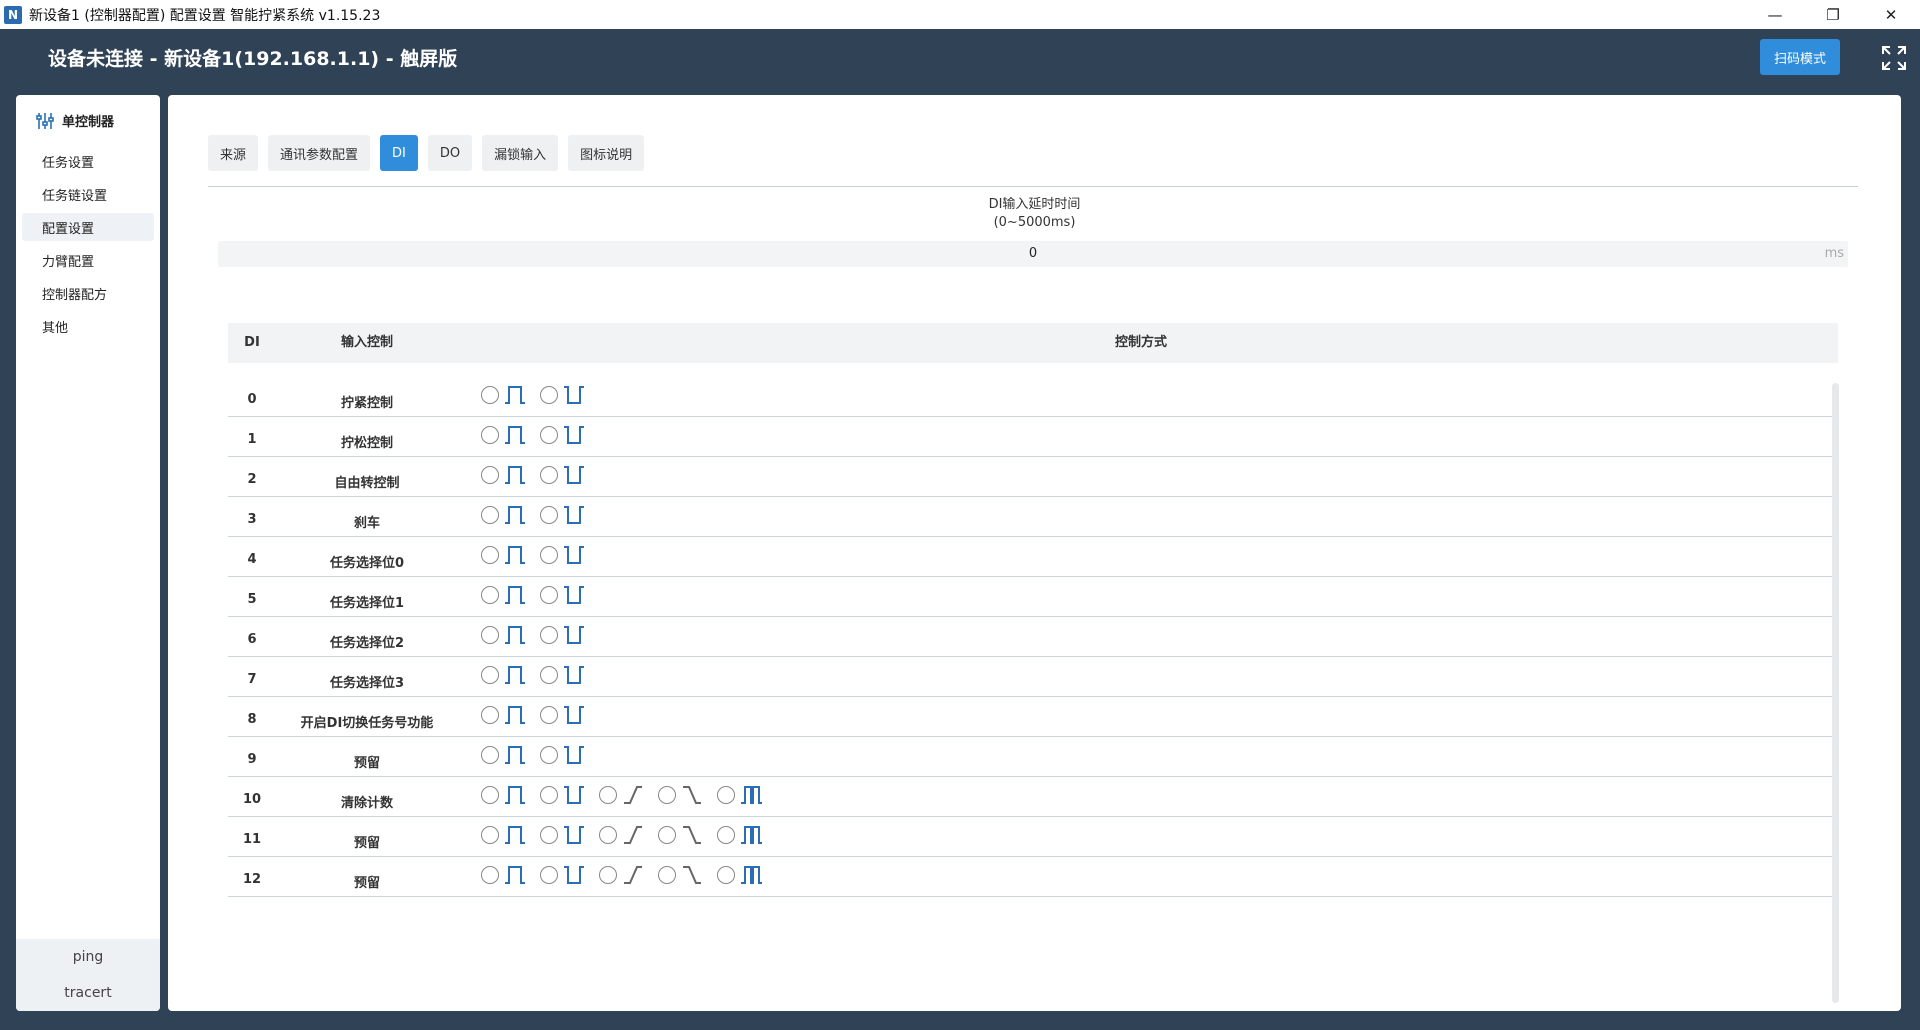 The image size is (1920, 1030). What do you see at coordinates (399, 153) in the screenshot?
I see `tab-di: DI` at bounding box center [399, 153].